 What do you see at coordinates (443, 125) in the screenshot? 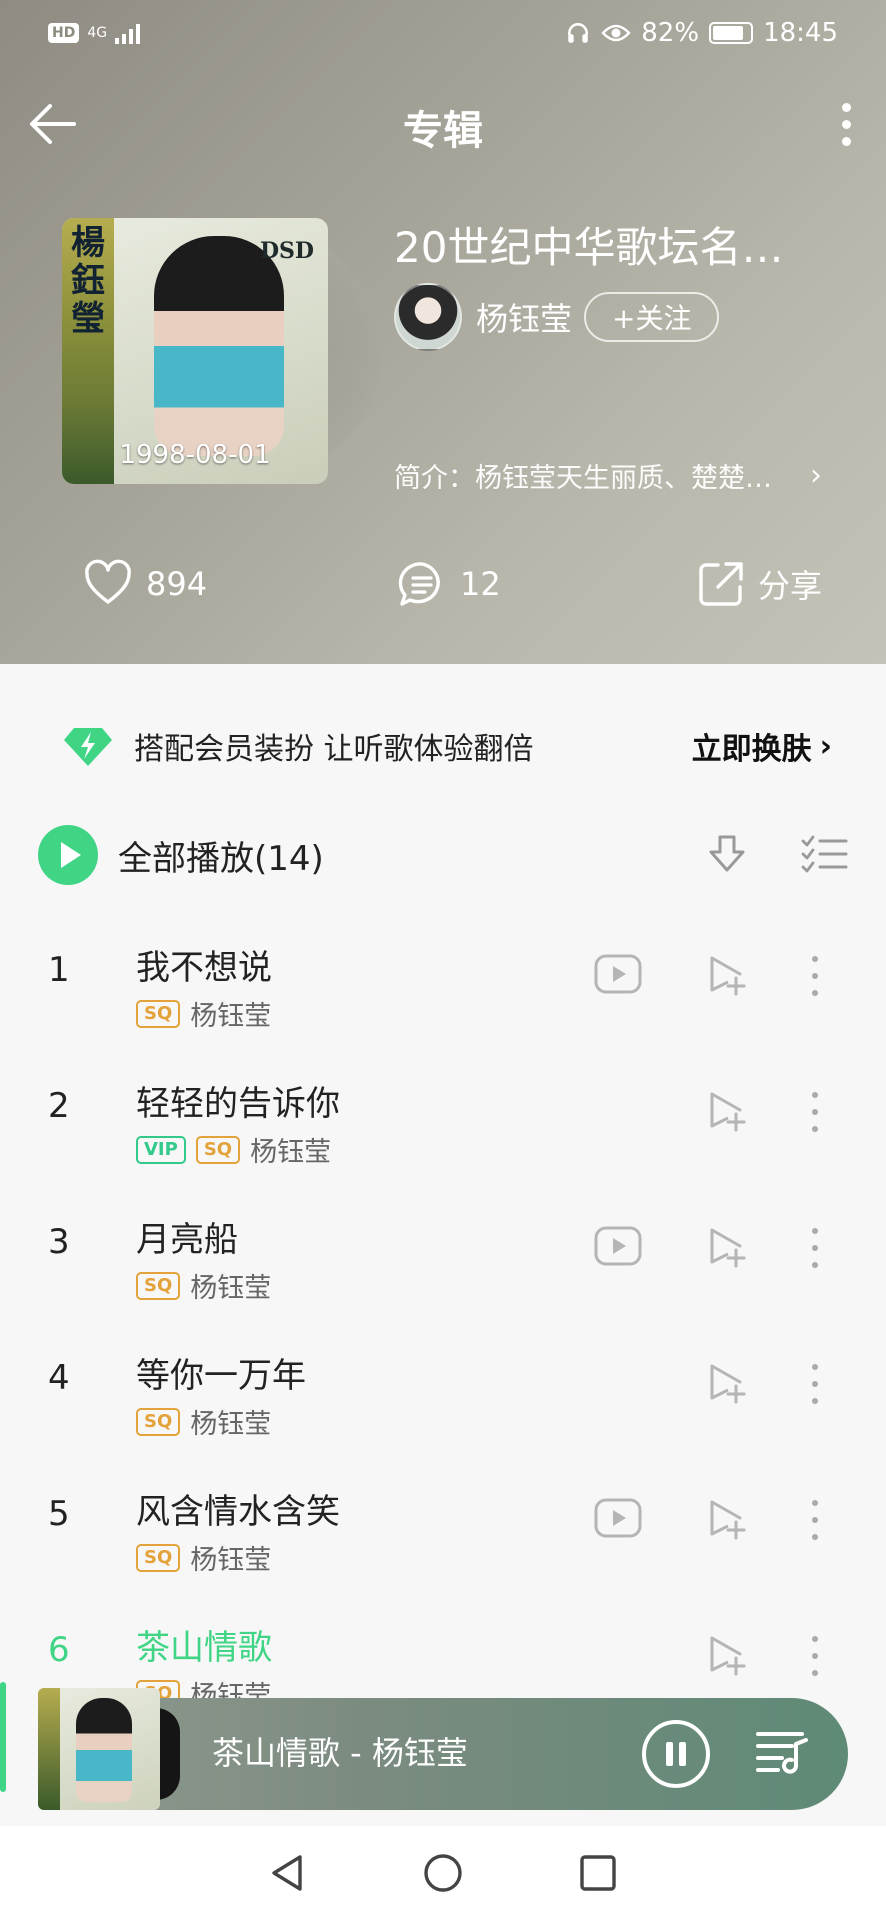
I see `top-bar: 专辑` at bounding box center [443, 125].